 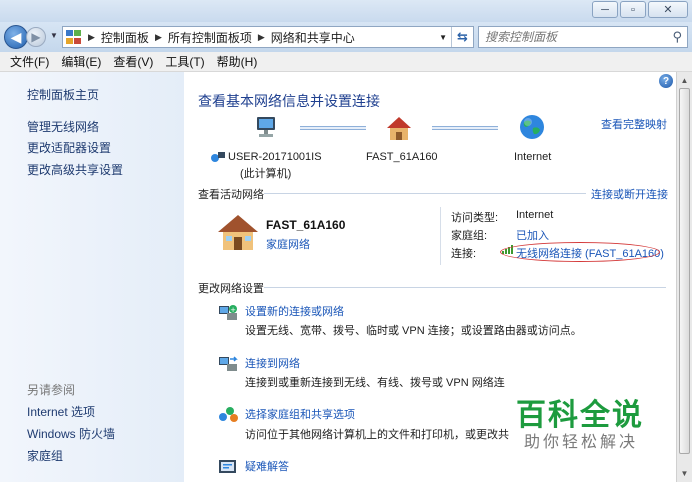 I want to click on window-controls: ─ ▫ ✕, so click(x=640, y=9).